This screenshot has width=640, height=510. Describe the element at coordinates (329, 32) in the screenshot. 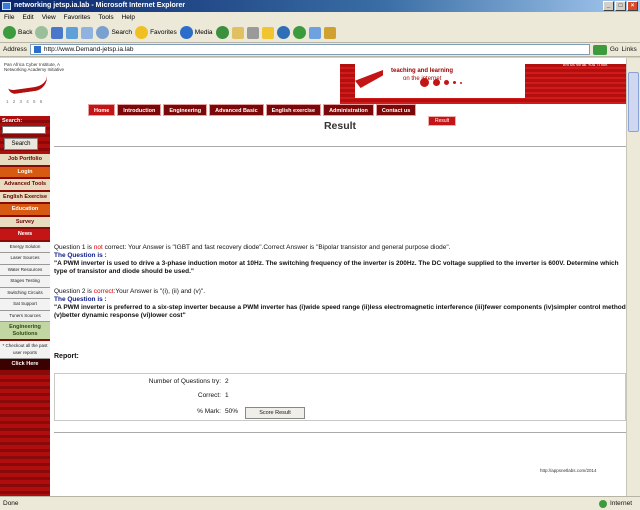

I see `tools-icon` at that location.